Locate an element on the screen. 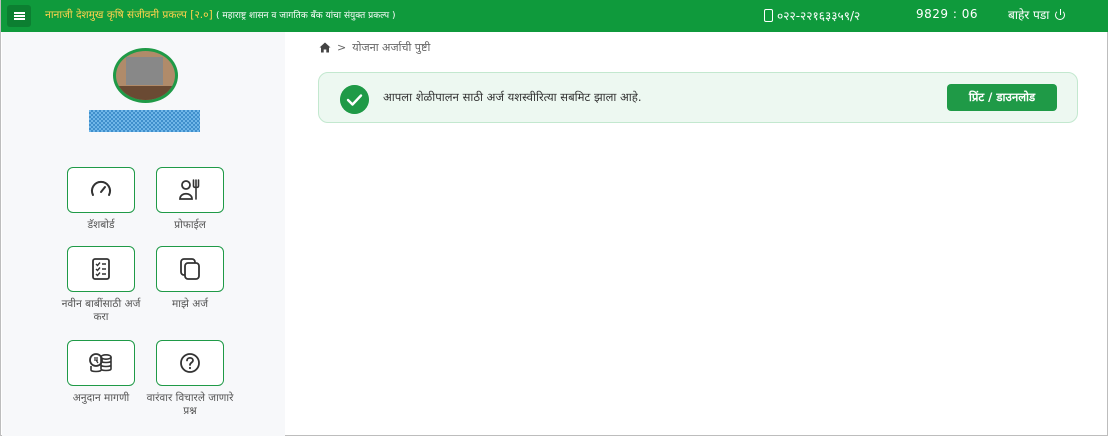 This screenshot has width=1108, height=436. menu-icon is located at coordinates (19, 16).